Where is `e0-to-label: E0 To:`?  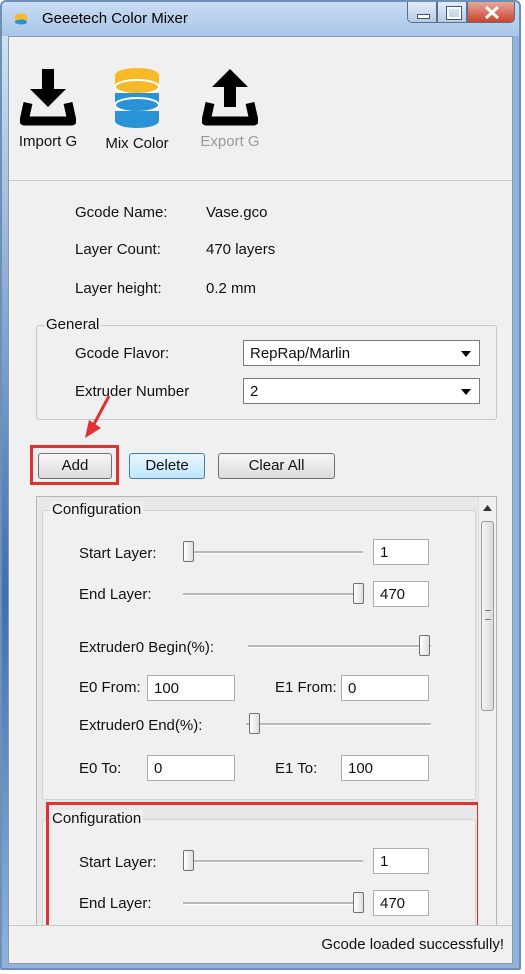 e0-to-label: E0 To: is located at coordinates (100, 768).